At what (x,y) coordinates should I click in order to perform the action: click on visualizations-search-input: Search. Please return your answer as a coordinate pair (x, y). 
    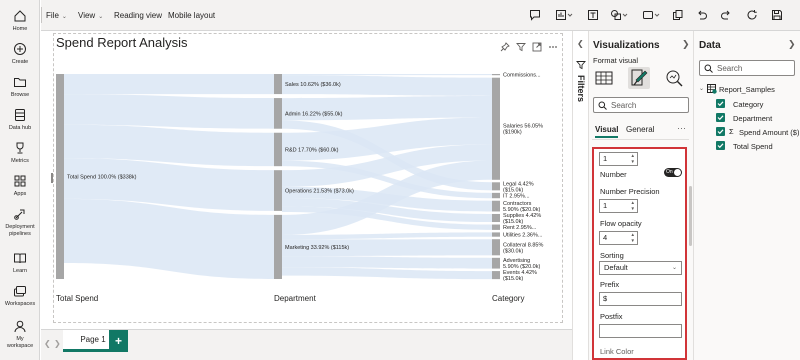
    Looking at the image, I should click on (641, 105).